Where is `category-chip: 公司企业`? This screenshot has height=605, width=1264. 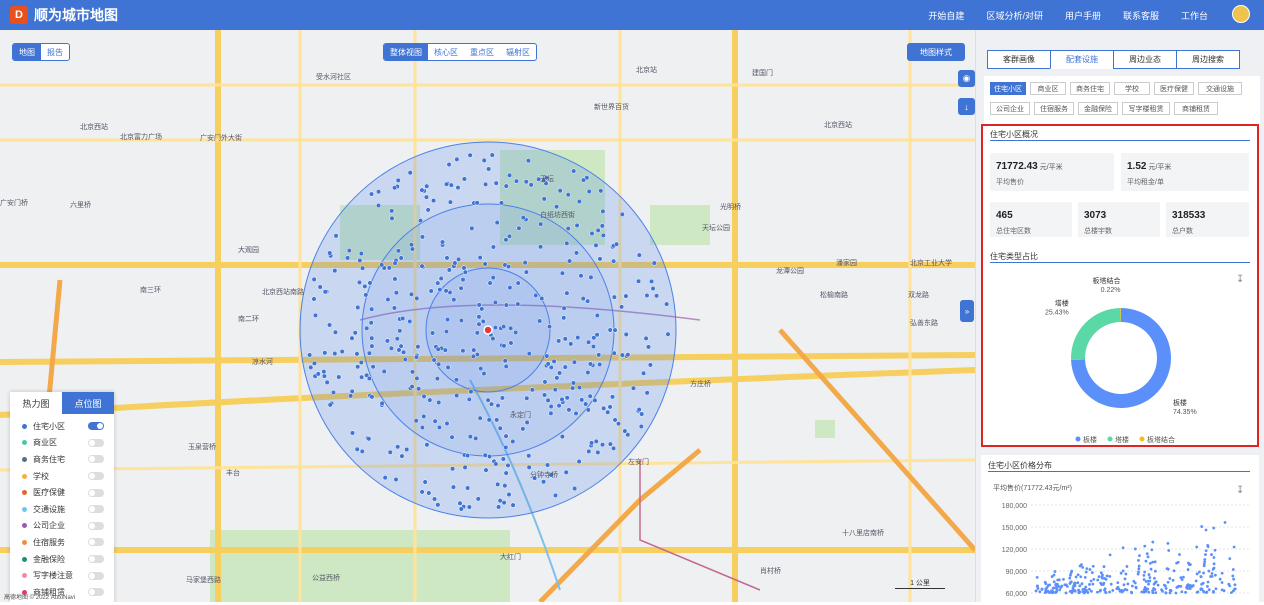
category-chip: 公司企业 is located at coordinates (1010, 108).